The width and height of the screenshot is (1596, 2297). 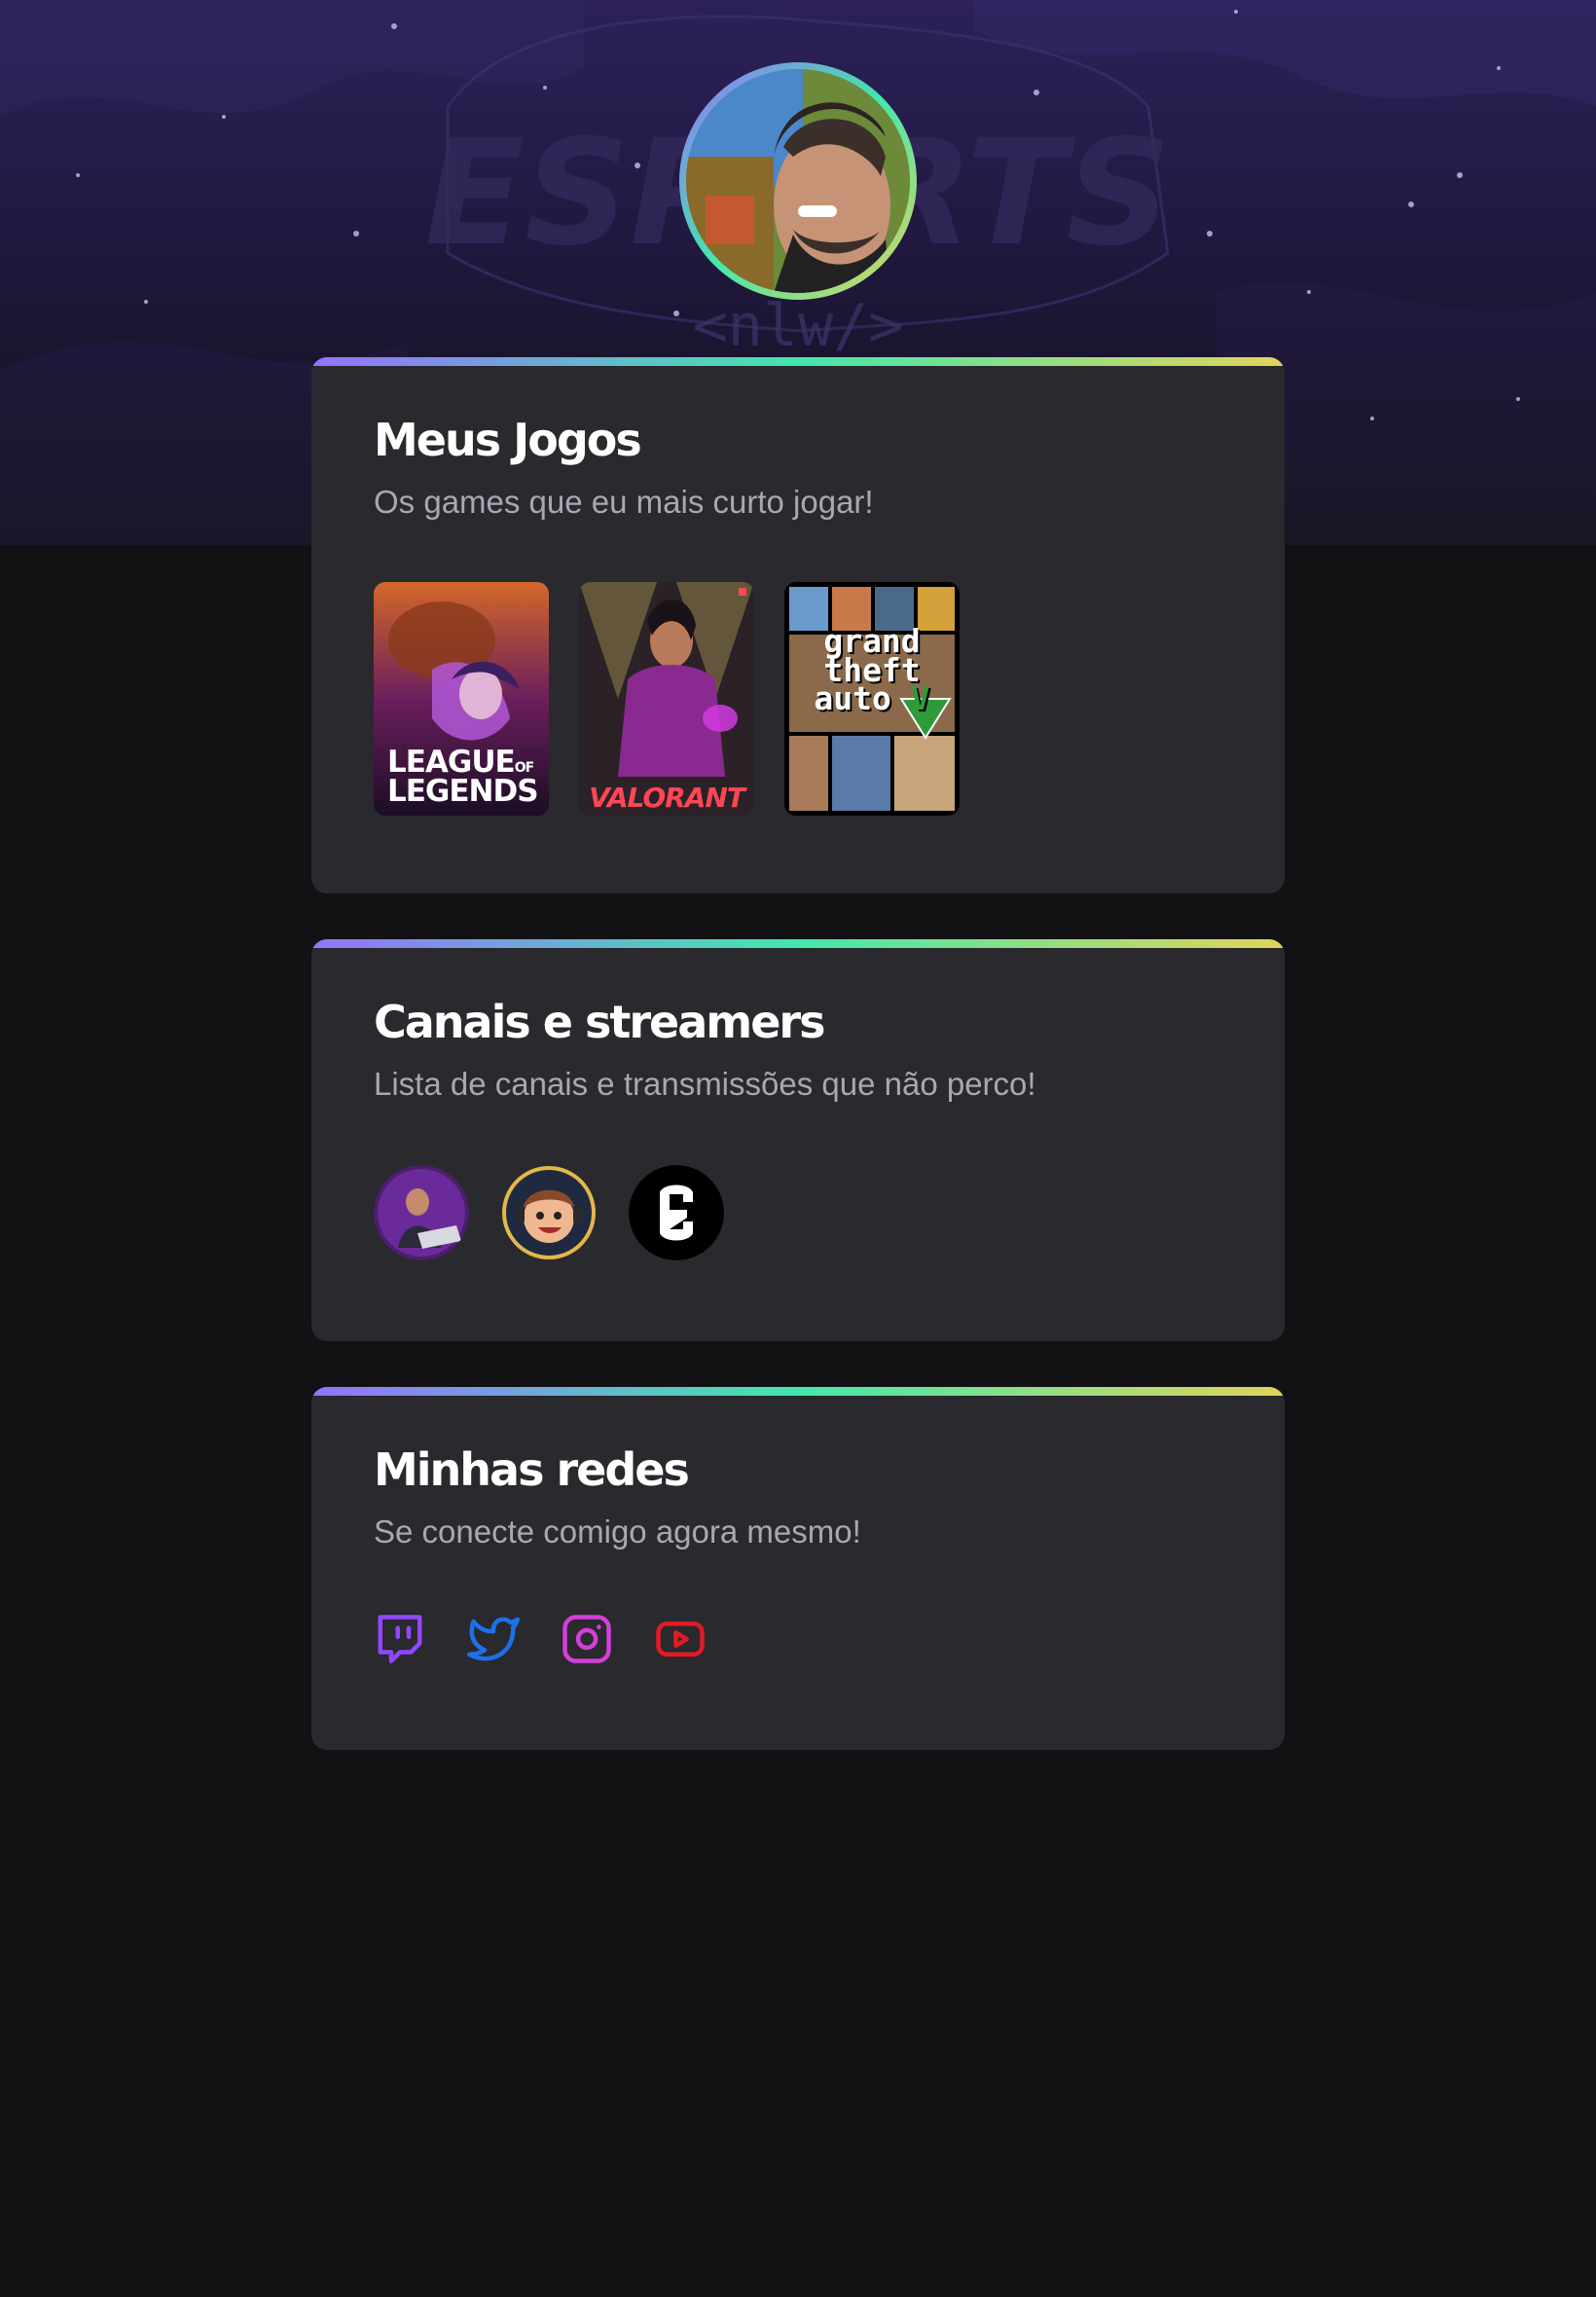 I want to click on game-cover-league-of-legends: LEAGUEOF LEGENDS, so click(x=462, y=699).